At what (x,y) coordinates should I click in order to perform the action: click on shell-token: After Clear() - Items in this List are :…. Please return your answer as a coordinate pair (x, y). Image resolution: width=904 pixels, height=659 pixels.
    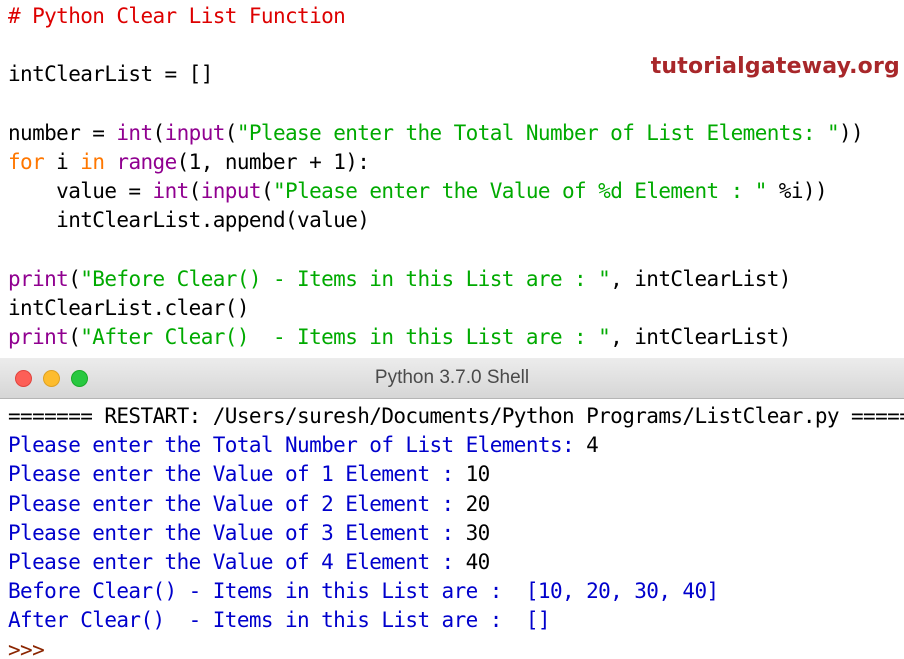
    Looking at the image, I should click on (279, 620).